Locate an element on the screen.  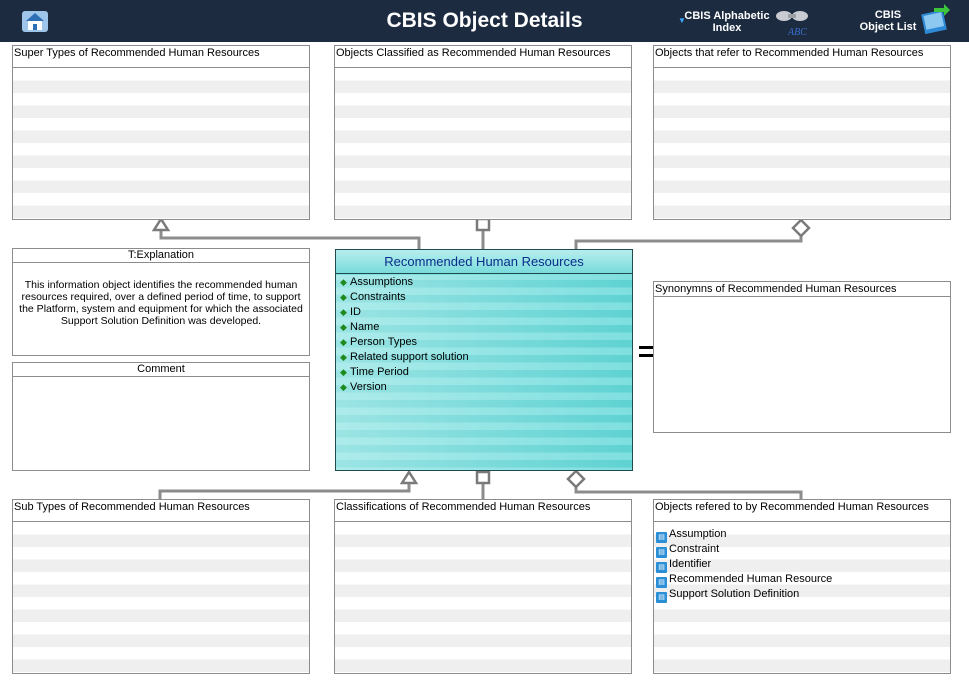
referred-by-item: ▤ Identifier is located at coordinates (802, 565).